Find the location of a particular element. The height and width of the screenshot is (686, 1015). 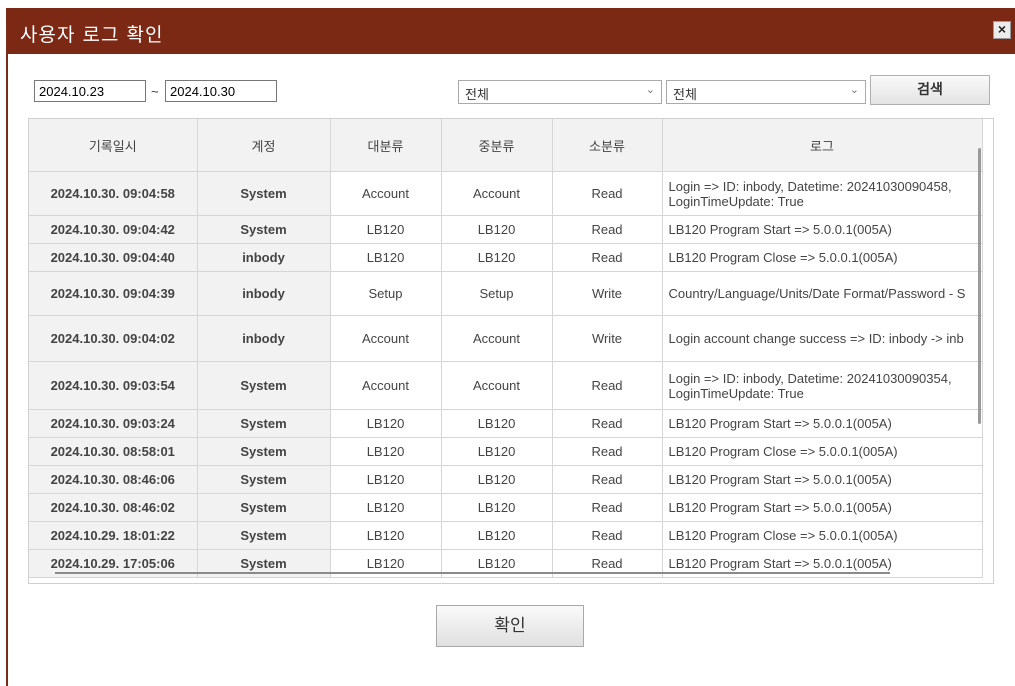

select1-value: 전체 is located at coordinates (477, 94).